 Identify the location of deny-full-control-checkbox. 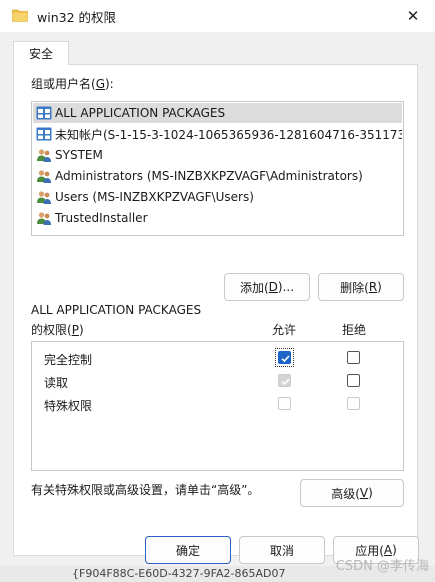
(353, 357).